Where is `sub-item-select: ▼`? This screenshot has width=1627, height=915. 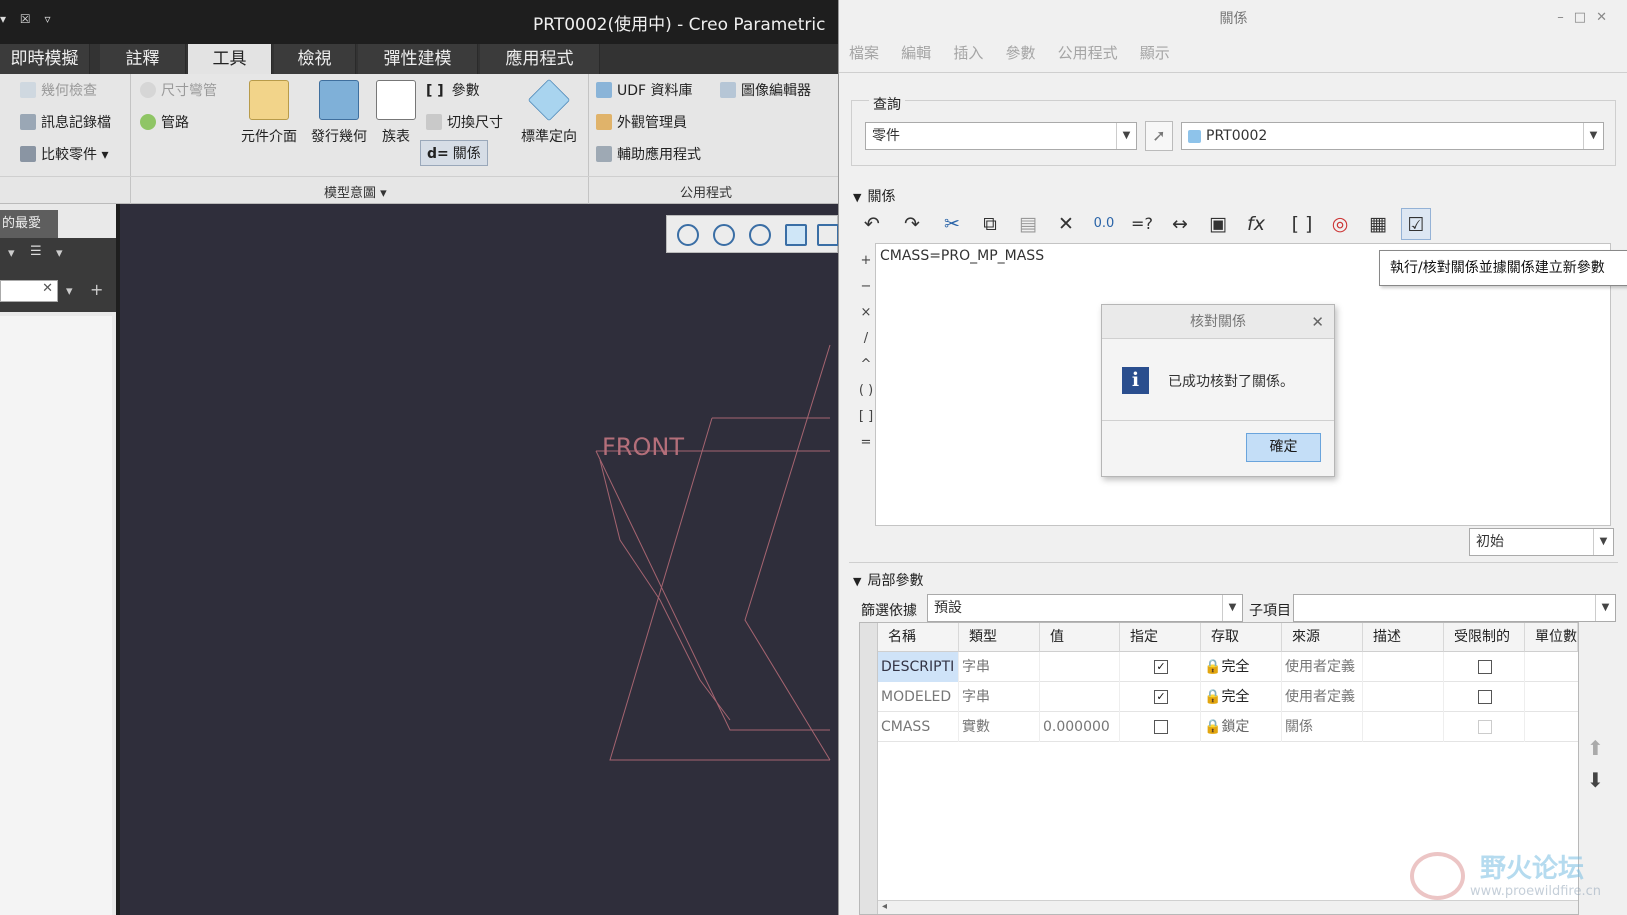 sub-item-select: ▼ is located at coordinates (1454, 608).